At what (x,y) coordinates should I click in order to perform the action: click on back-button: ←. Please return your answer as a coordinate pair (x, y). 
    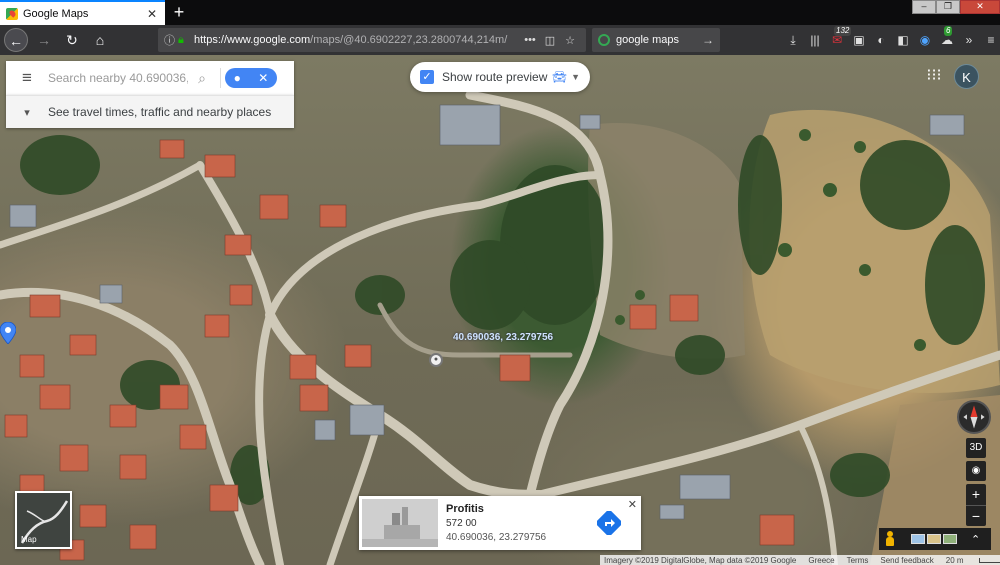
    Looking at the image, I should click on (16, 40).